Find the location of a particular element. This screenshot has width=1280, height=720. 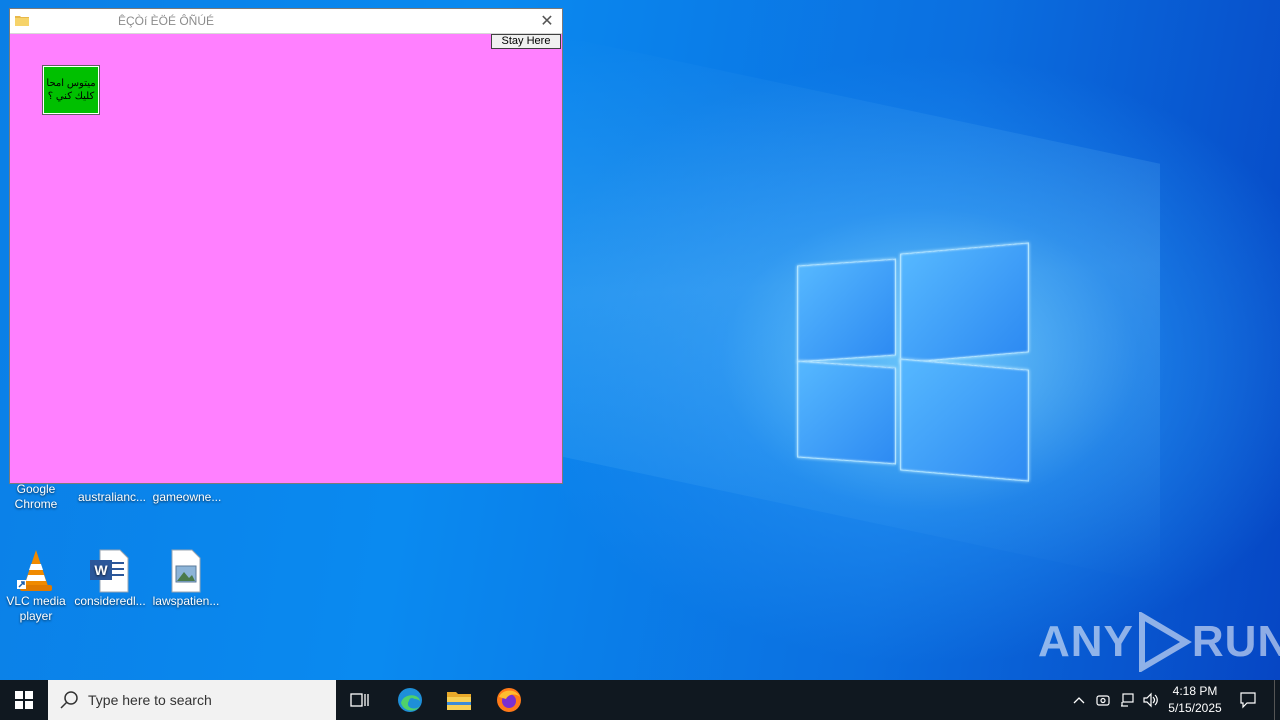

title-bar: ÊÇÒí ÈÖÉ ÔÑÚÉ ✕ is located at coordinates (286, 21).